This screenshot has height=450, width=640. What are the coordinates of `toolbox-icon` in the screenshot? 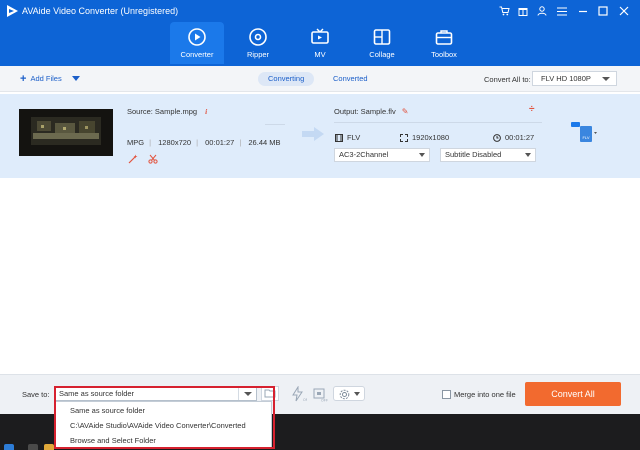 It's located at (444, 37).